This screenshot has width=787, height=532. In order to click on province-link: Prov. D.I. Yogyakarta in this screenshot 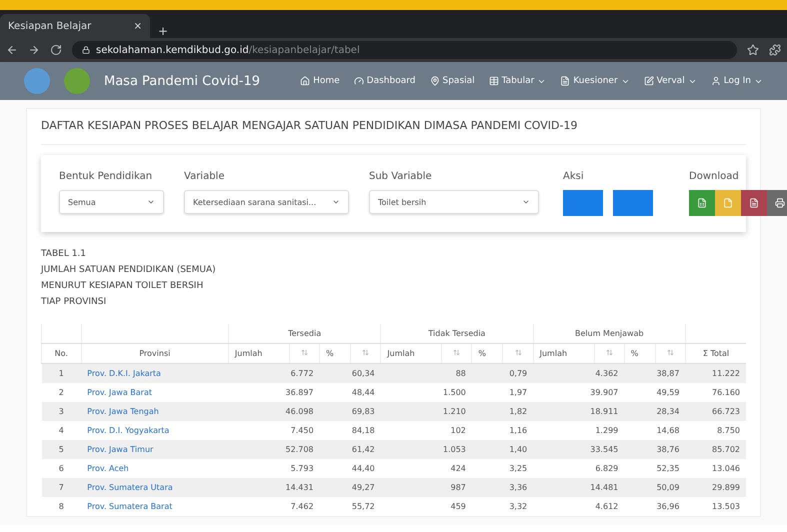, I will do `click(154, 430)`.